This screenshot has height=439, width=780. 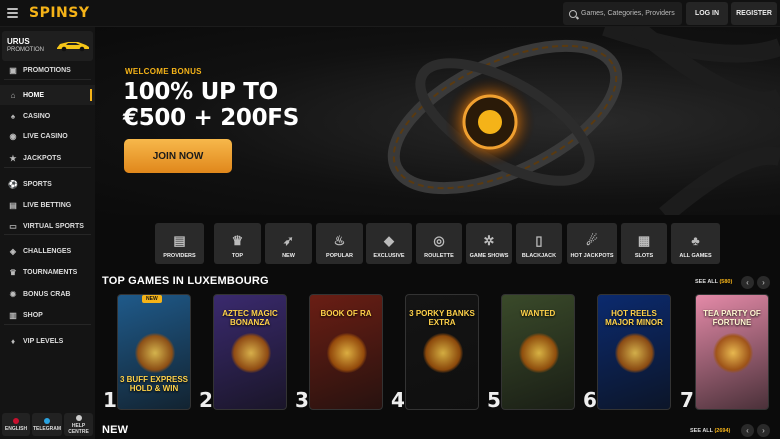 What do you see at coordinates (489, 256) in the screenshot?
I see `category-label: GAME SHOWS` at bounding box center [489, 256].